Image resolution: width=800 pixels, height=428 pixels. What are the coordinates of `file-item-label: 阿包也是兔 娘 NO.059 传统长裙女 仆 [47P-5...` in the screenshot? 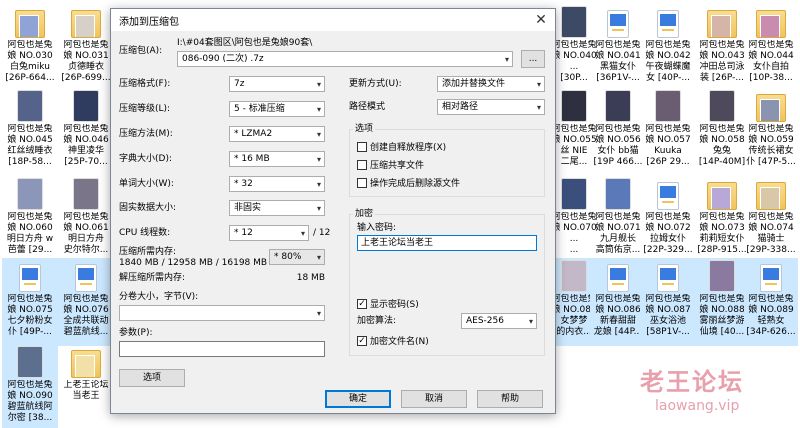 It's located at (771, 145).